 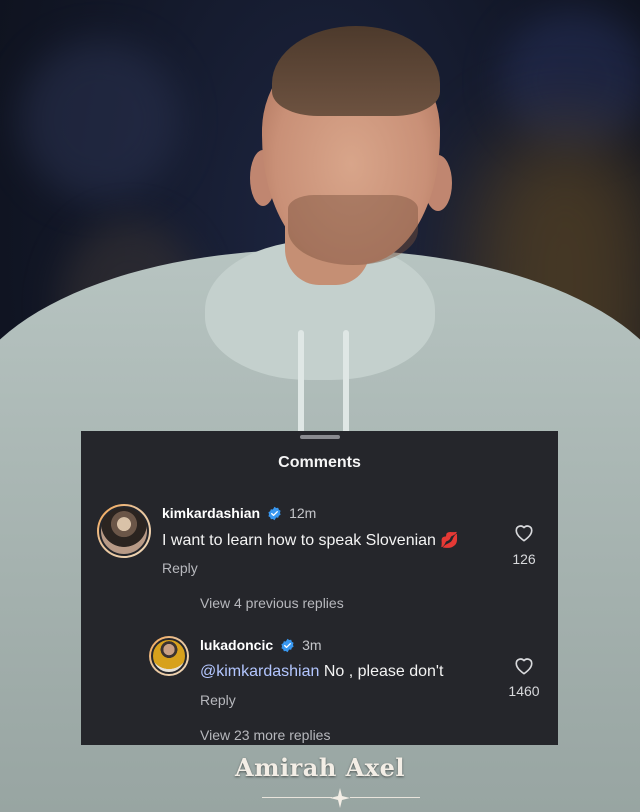 What do you see at coordinates (272, 603) in the screenshot?
I see `view-previous-replies-link: View 4 previous replies` at bounding box center [272, 603].